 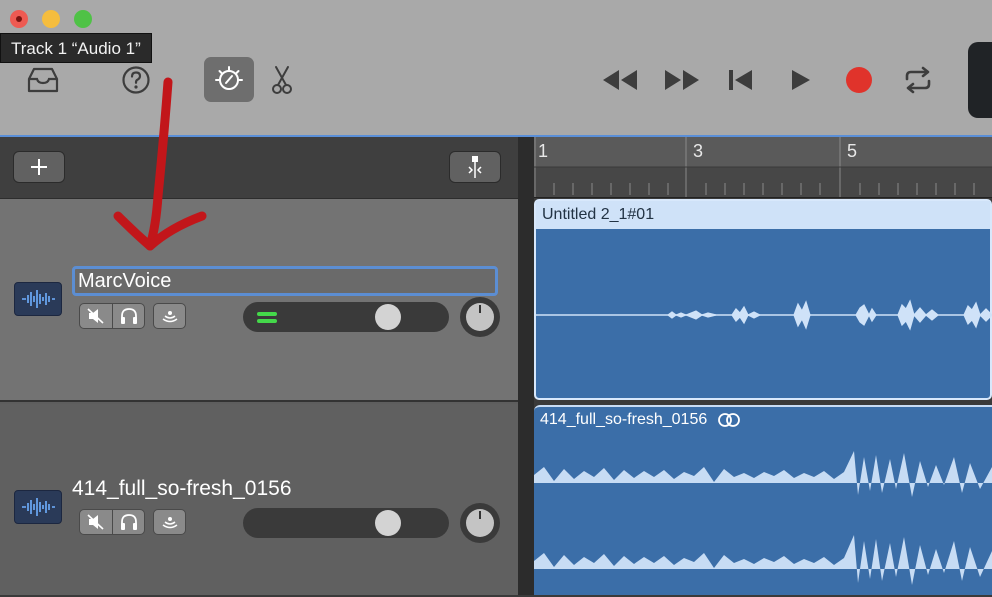 What do you see at coordinates (763, 518) in the screenshot?
I see `region-waveform-stereo` at bounding box center [763, 518].